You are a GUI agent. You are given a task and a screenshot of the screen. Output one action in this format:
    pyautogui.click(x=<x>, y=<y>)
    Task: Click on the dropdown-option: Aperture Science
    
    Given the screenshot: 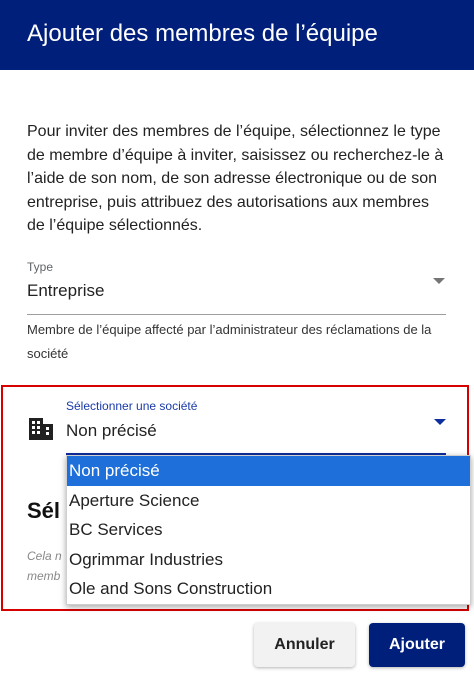 What is the action you would take?
    pyautogui.click(x=268, y=501)
    